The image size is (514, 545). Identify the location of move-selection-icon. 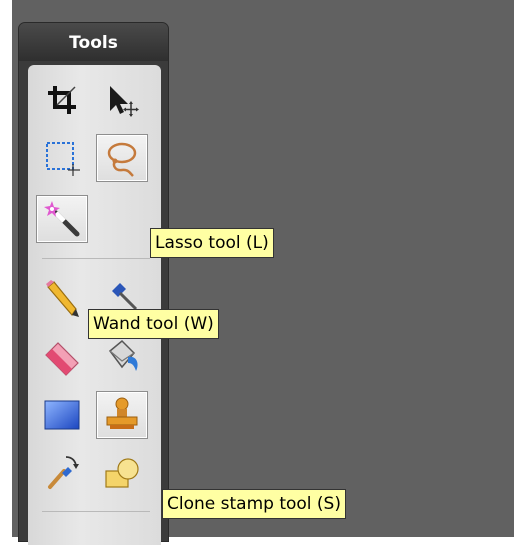
(124, 101).